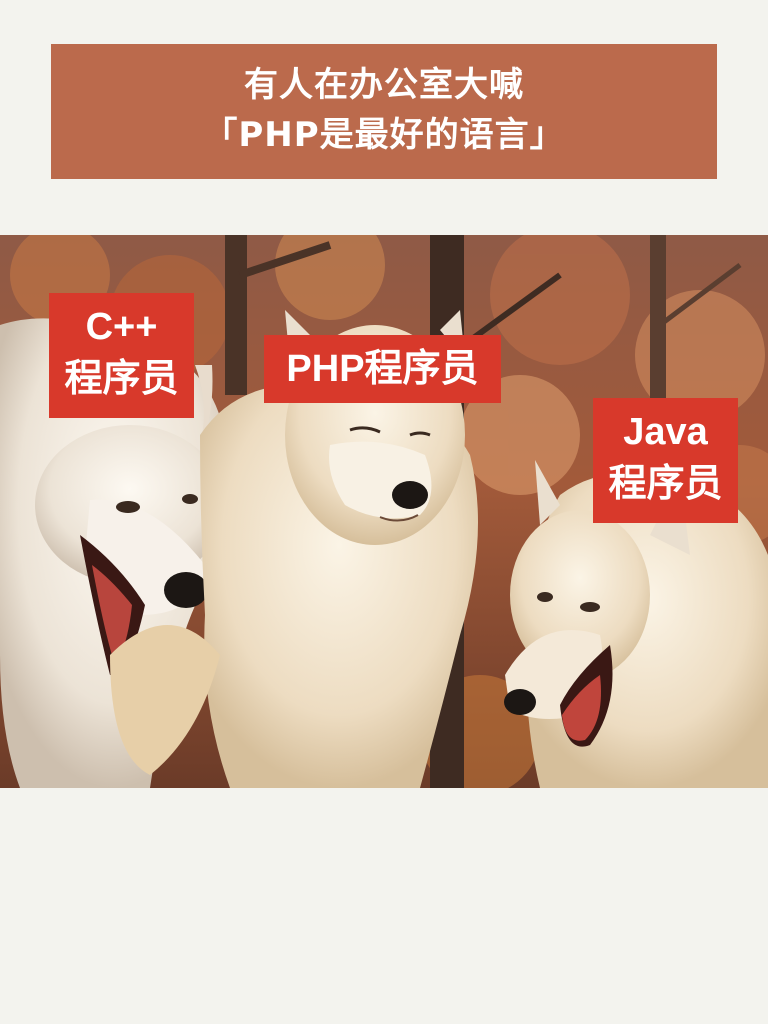 This screenshot has width=768, height=1024. What do you see at coordinates (384, 111) in the screenshot?
I see `title-banner: 有人在办公室大喊 「PHP是最好的语言」` at bounding box center [384, 111].